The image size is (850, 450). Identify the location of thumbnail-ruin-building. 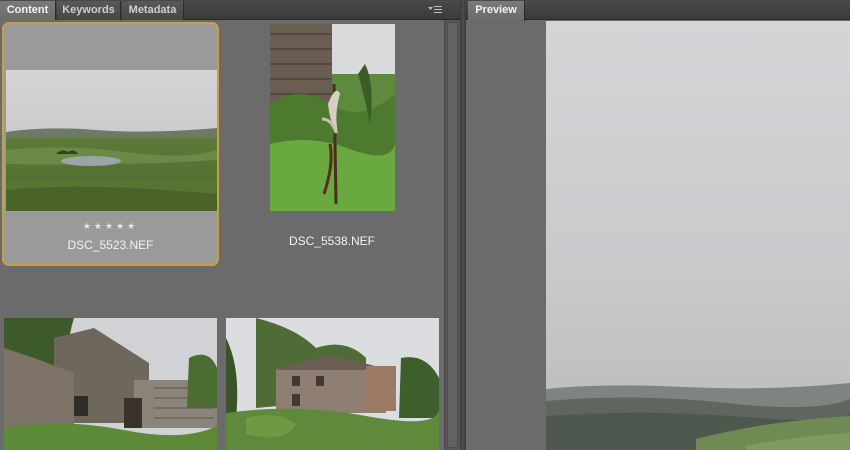
(110, 384).